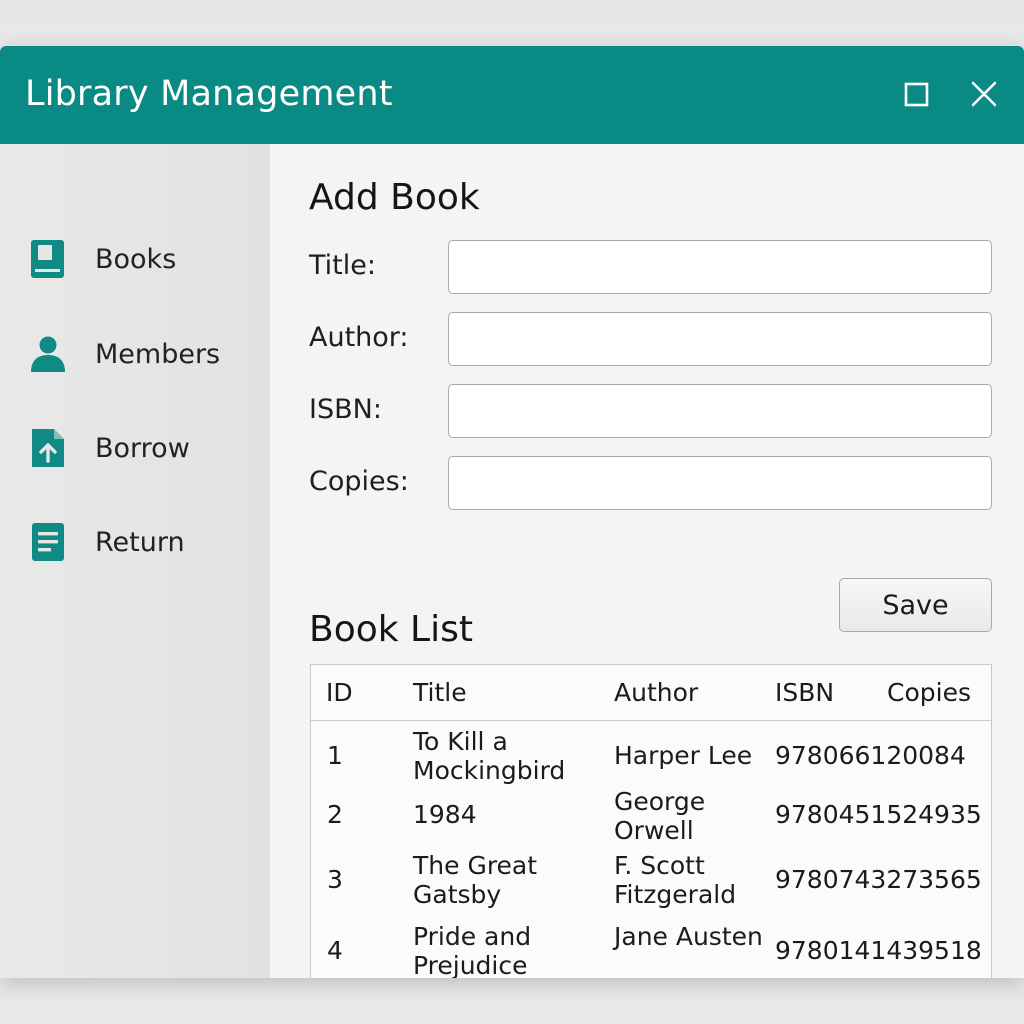  I want to click on sidebar-item-borrow: Borrow, so click(135, 448).